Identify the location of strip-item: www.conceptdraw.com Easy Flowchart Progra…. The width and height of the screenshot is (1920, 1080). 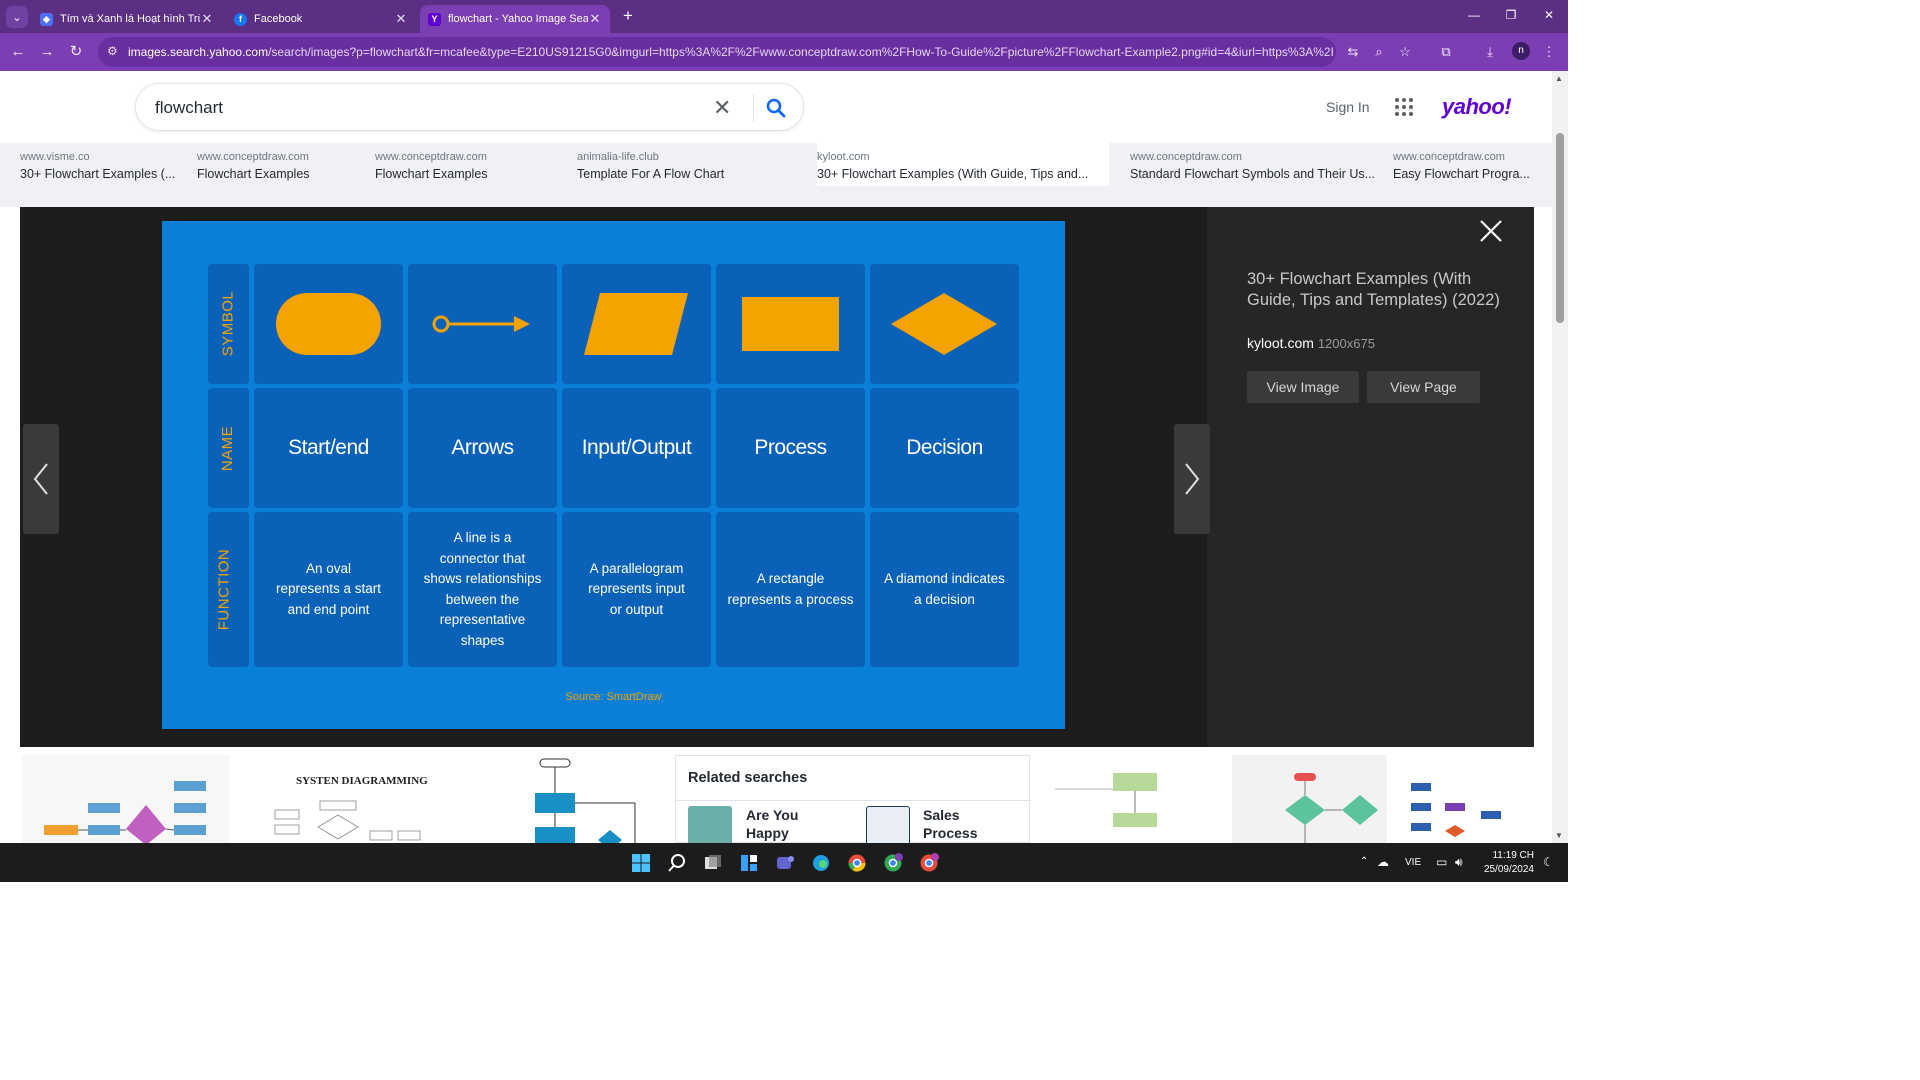
(1463, 166).